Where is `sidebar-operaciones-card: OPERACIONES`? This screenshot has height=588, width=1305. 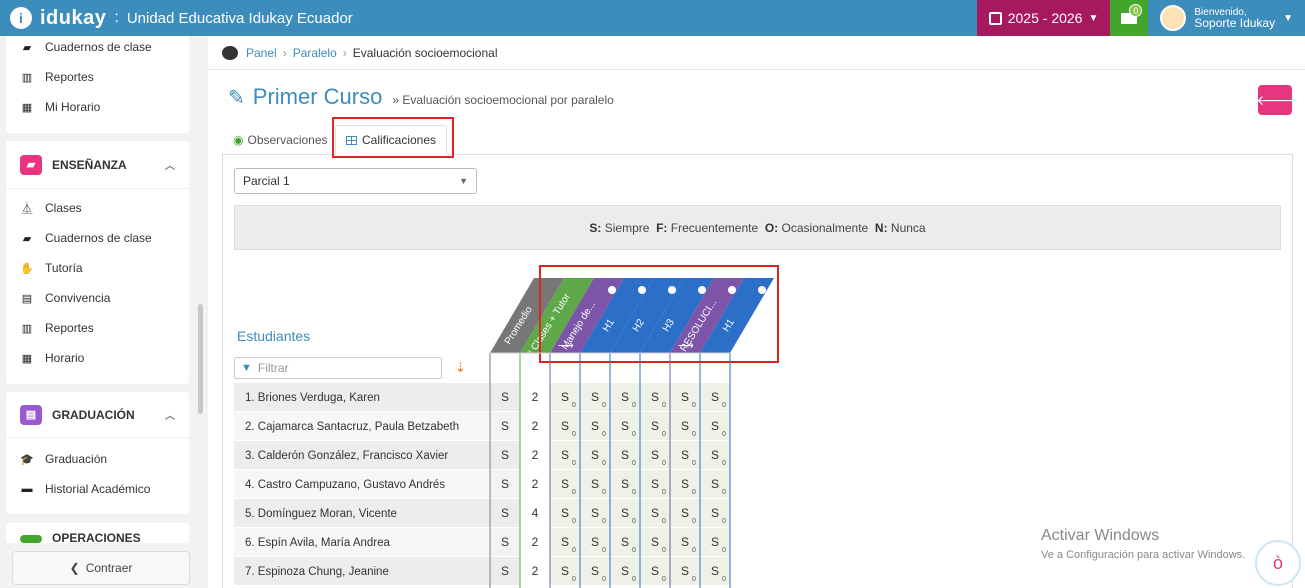
sidebar-operaciones-card: OPERACIONES is located at coordinates (97, 533).